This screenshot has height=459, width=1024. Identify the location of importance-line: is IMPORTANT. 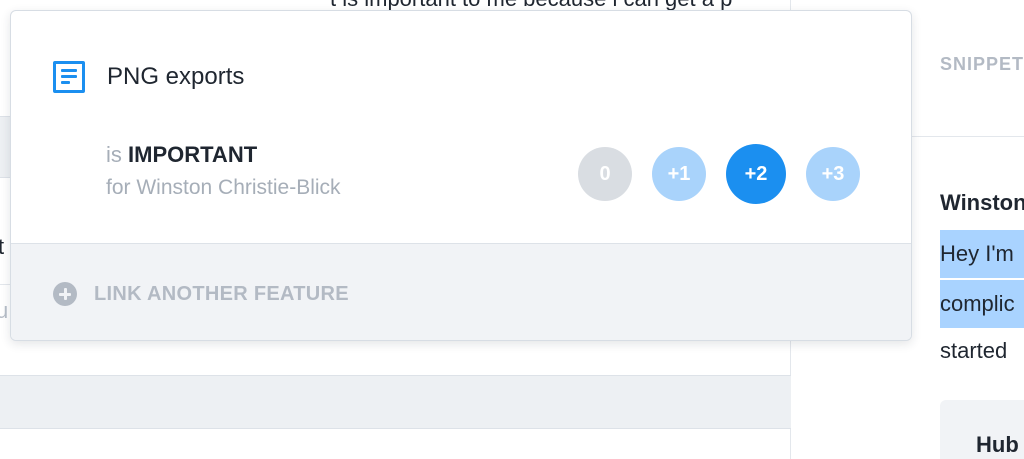
(223, 155).